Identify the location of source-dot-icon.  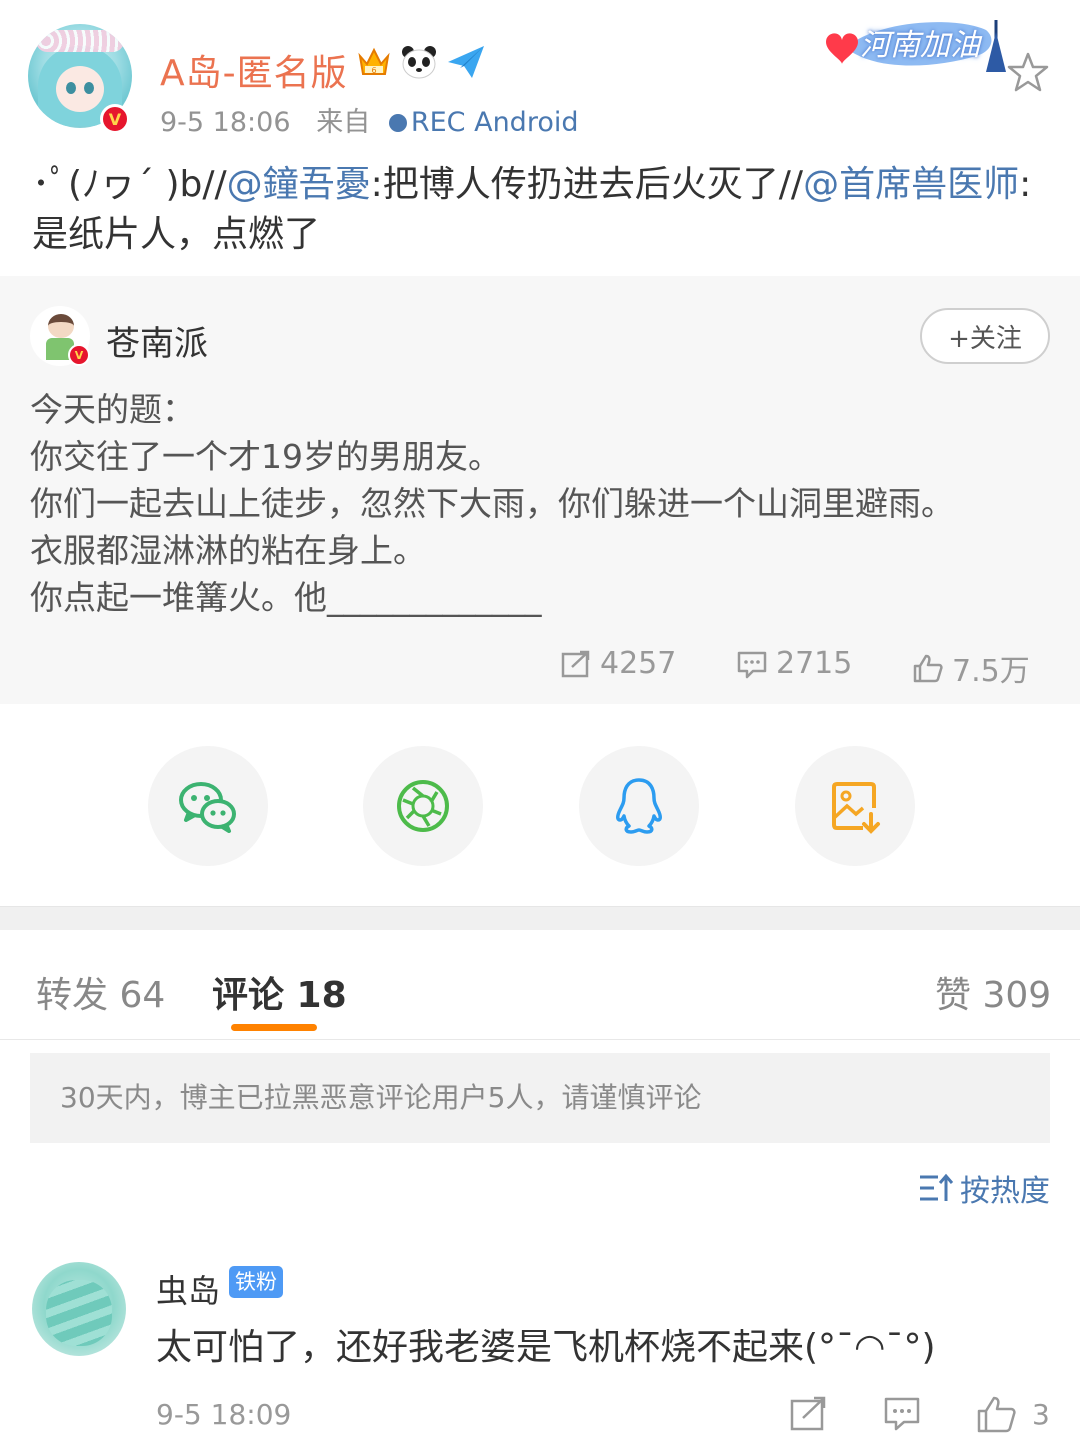
(397, 123).